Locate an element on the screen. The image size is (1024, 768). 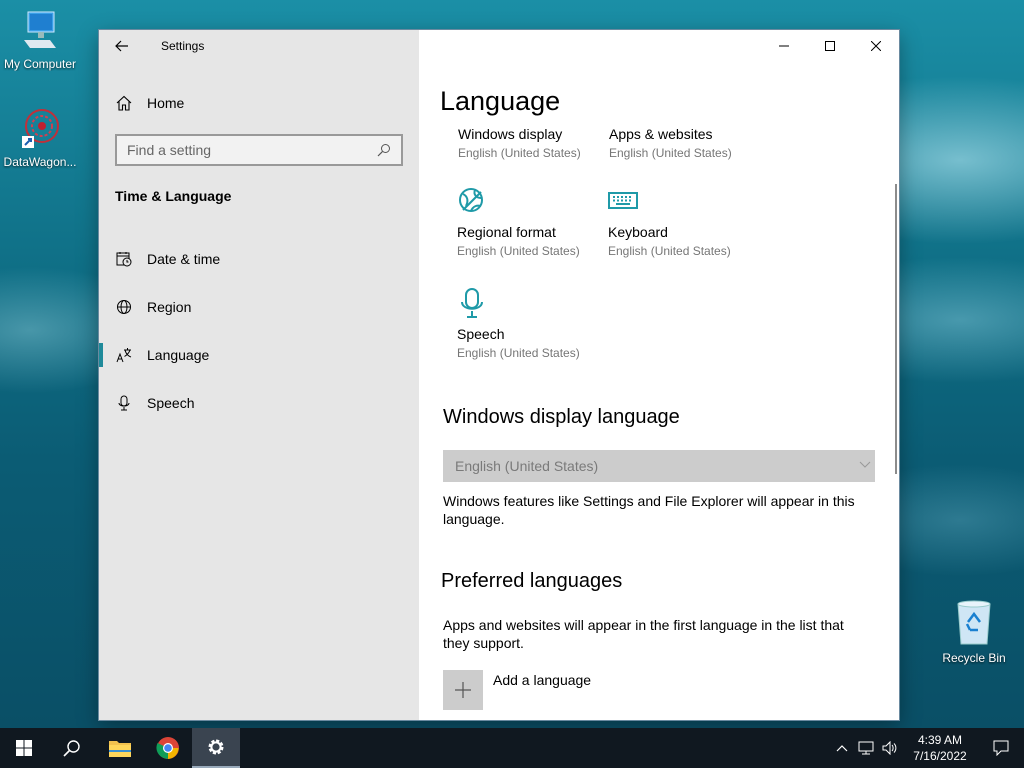
search-taskbar-button is located at coordinates (72, 748).